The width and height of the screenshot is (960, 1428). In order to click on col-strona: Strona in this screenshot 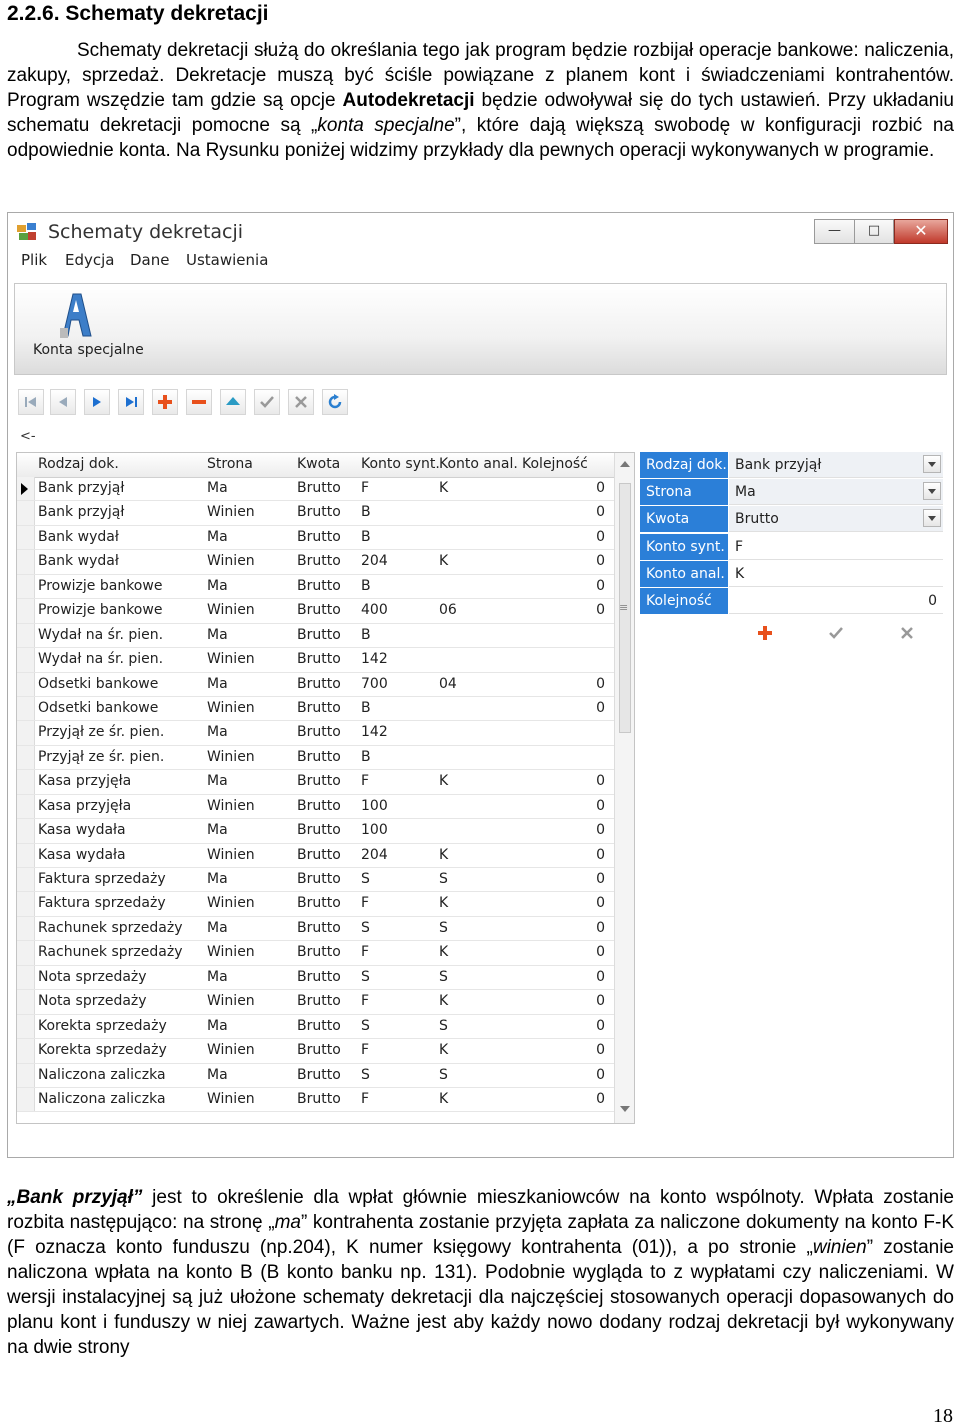, I will do `click(230, 464)`.